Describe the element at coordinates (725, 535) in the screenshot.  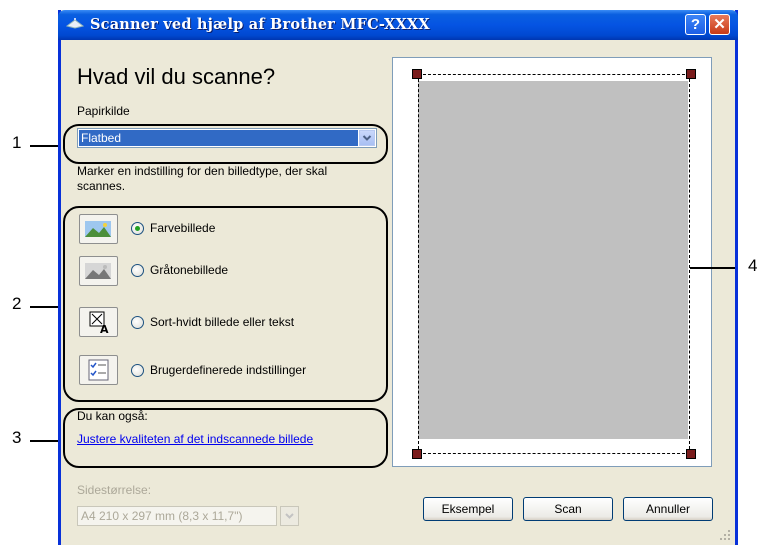
I see `resize-grip-icon` at that location.